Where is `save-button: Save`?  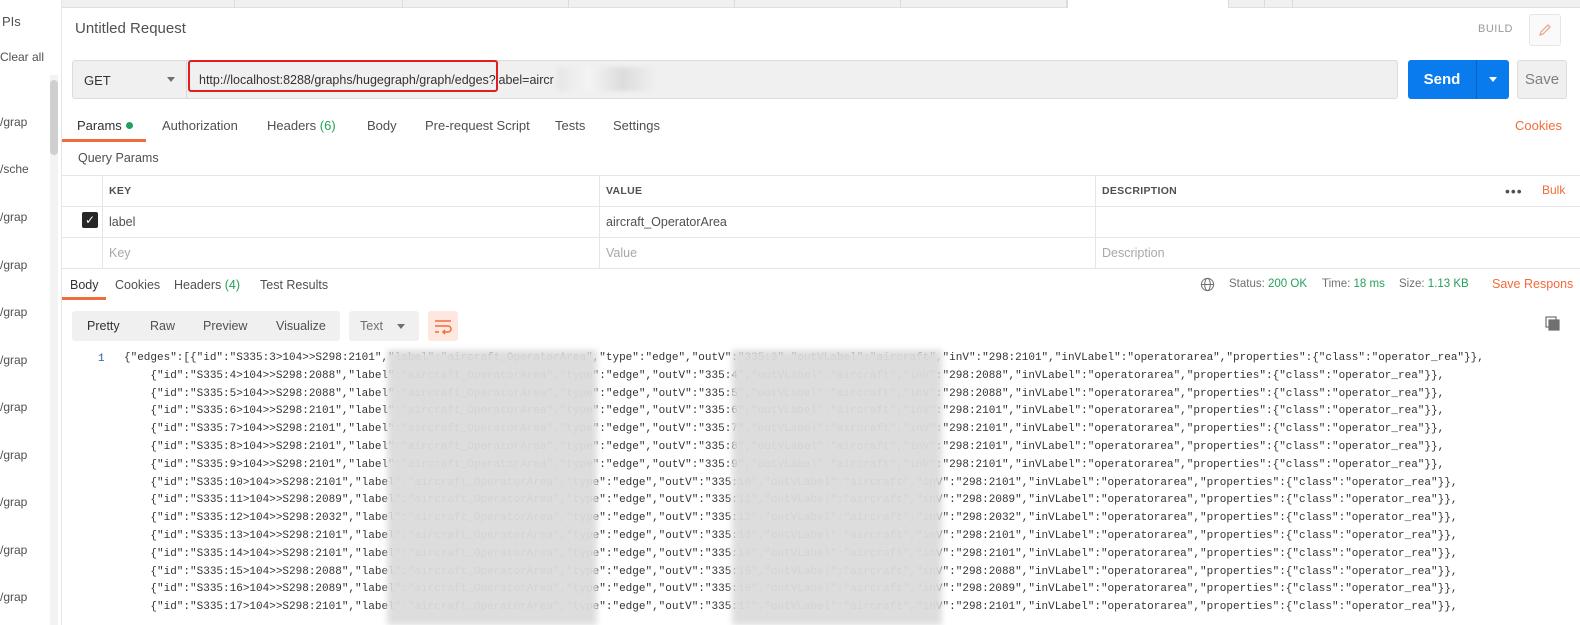
save-button: Save is located at coordinates (1542, 79).